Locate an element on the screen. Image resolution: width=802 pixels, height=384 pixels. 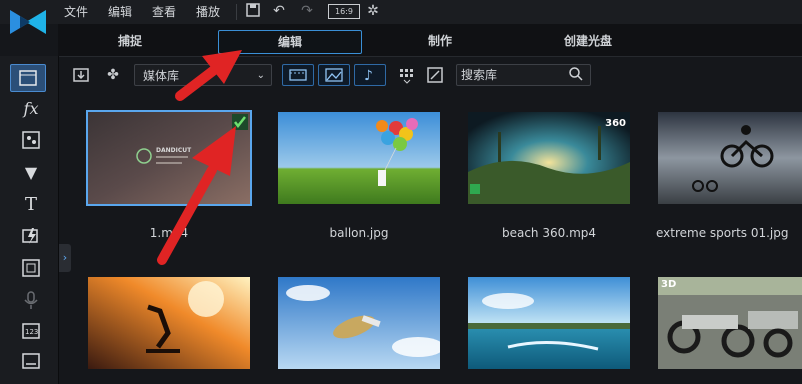
menu-file: 文件 is located at coordinates (76, 11).